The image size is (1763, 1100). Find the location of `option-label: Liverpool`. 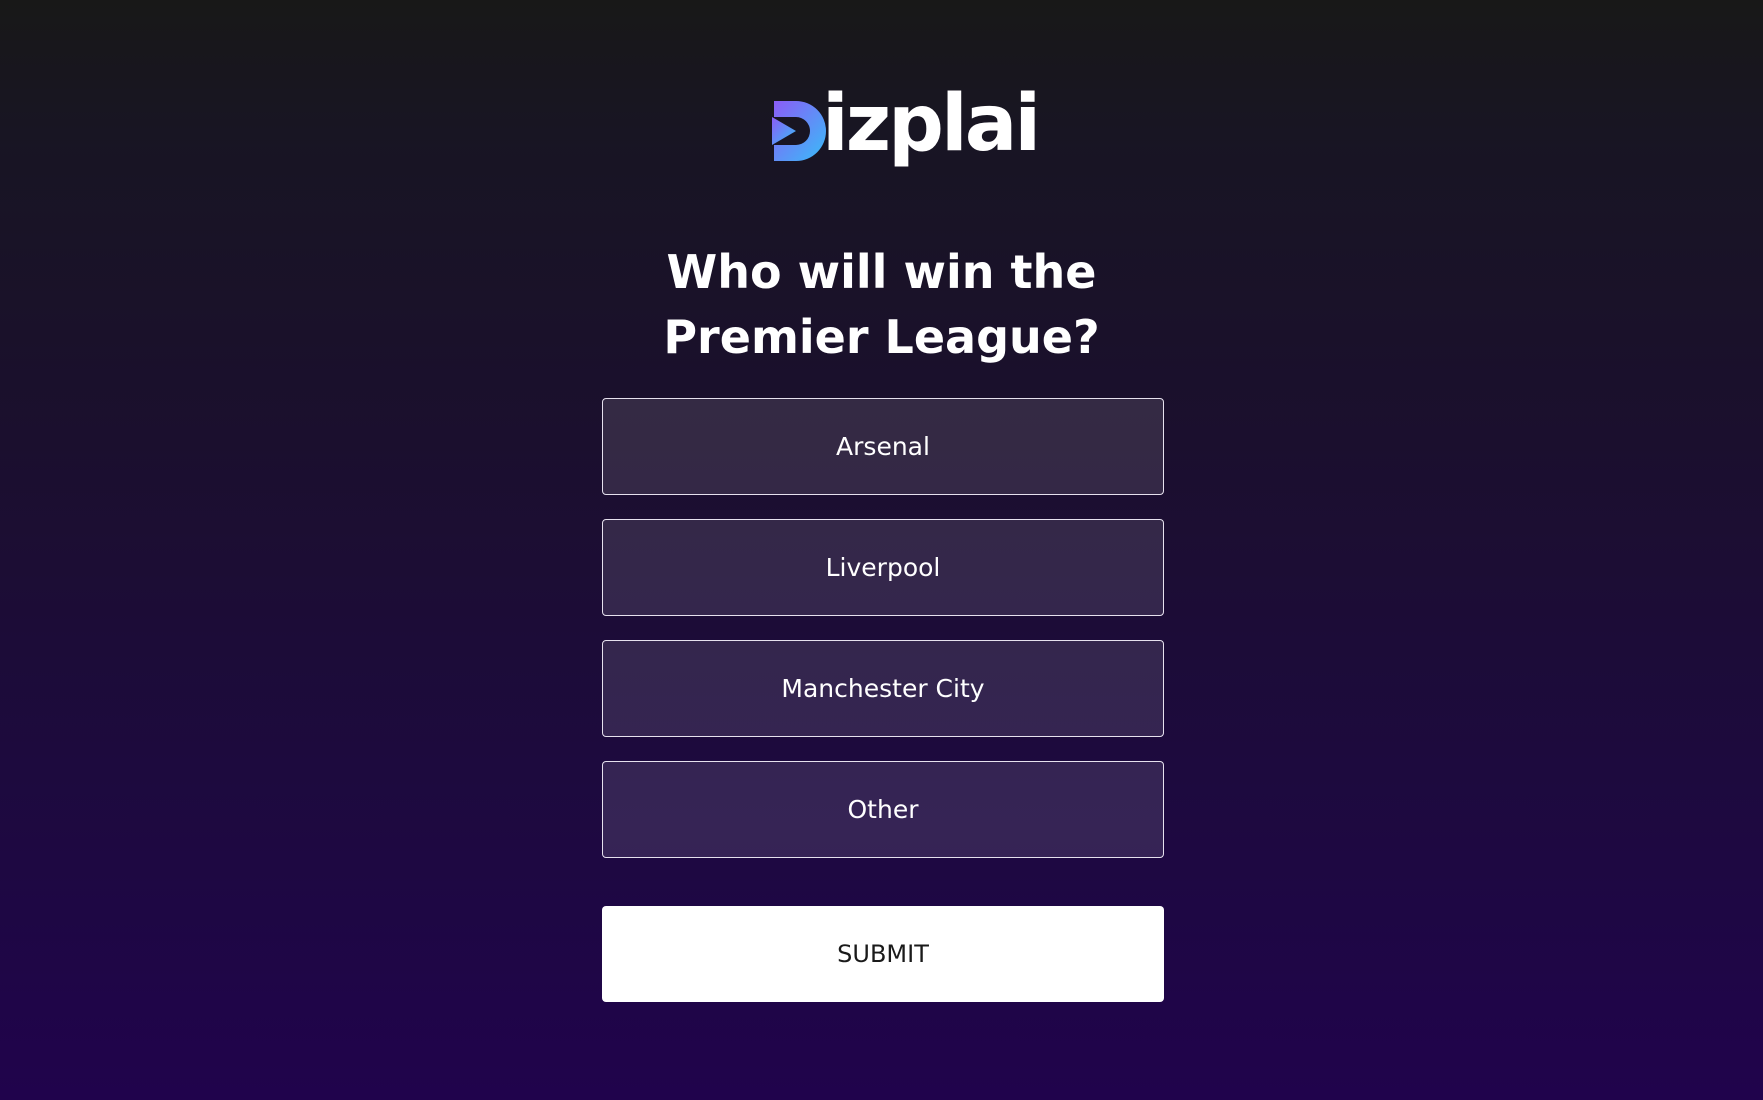

option-label: Liverpool is located at coordinates (883, 567).